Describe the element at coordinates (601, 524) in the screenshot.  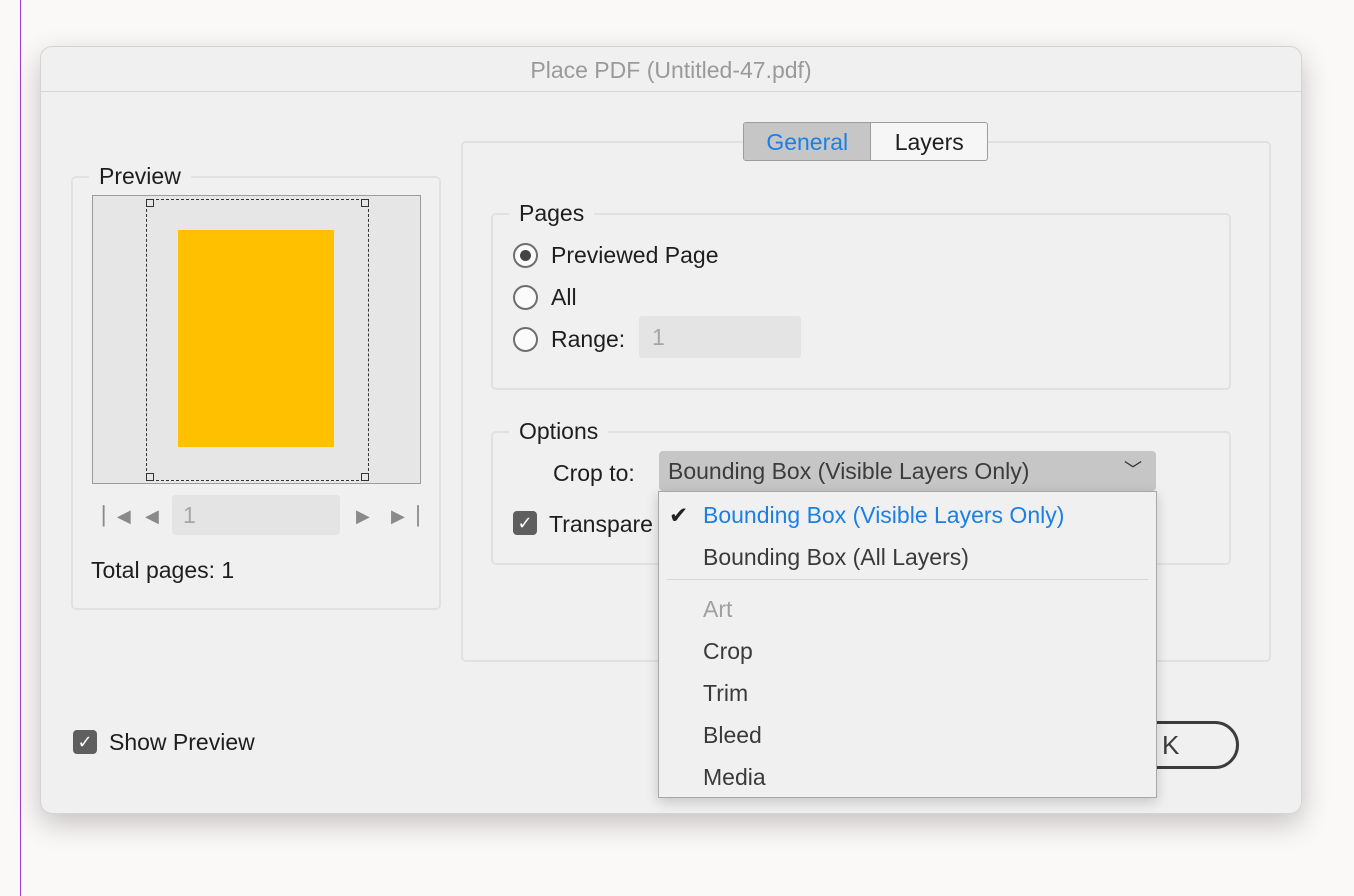
I see `transparent-background-label: Transpare` at that location.